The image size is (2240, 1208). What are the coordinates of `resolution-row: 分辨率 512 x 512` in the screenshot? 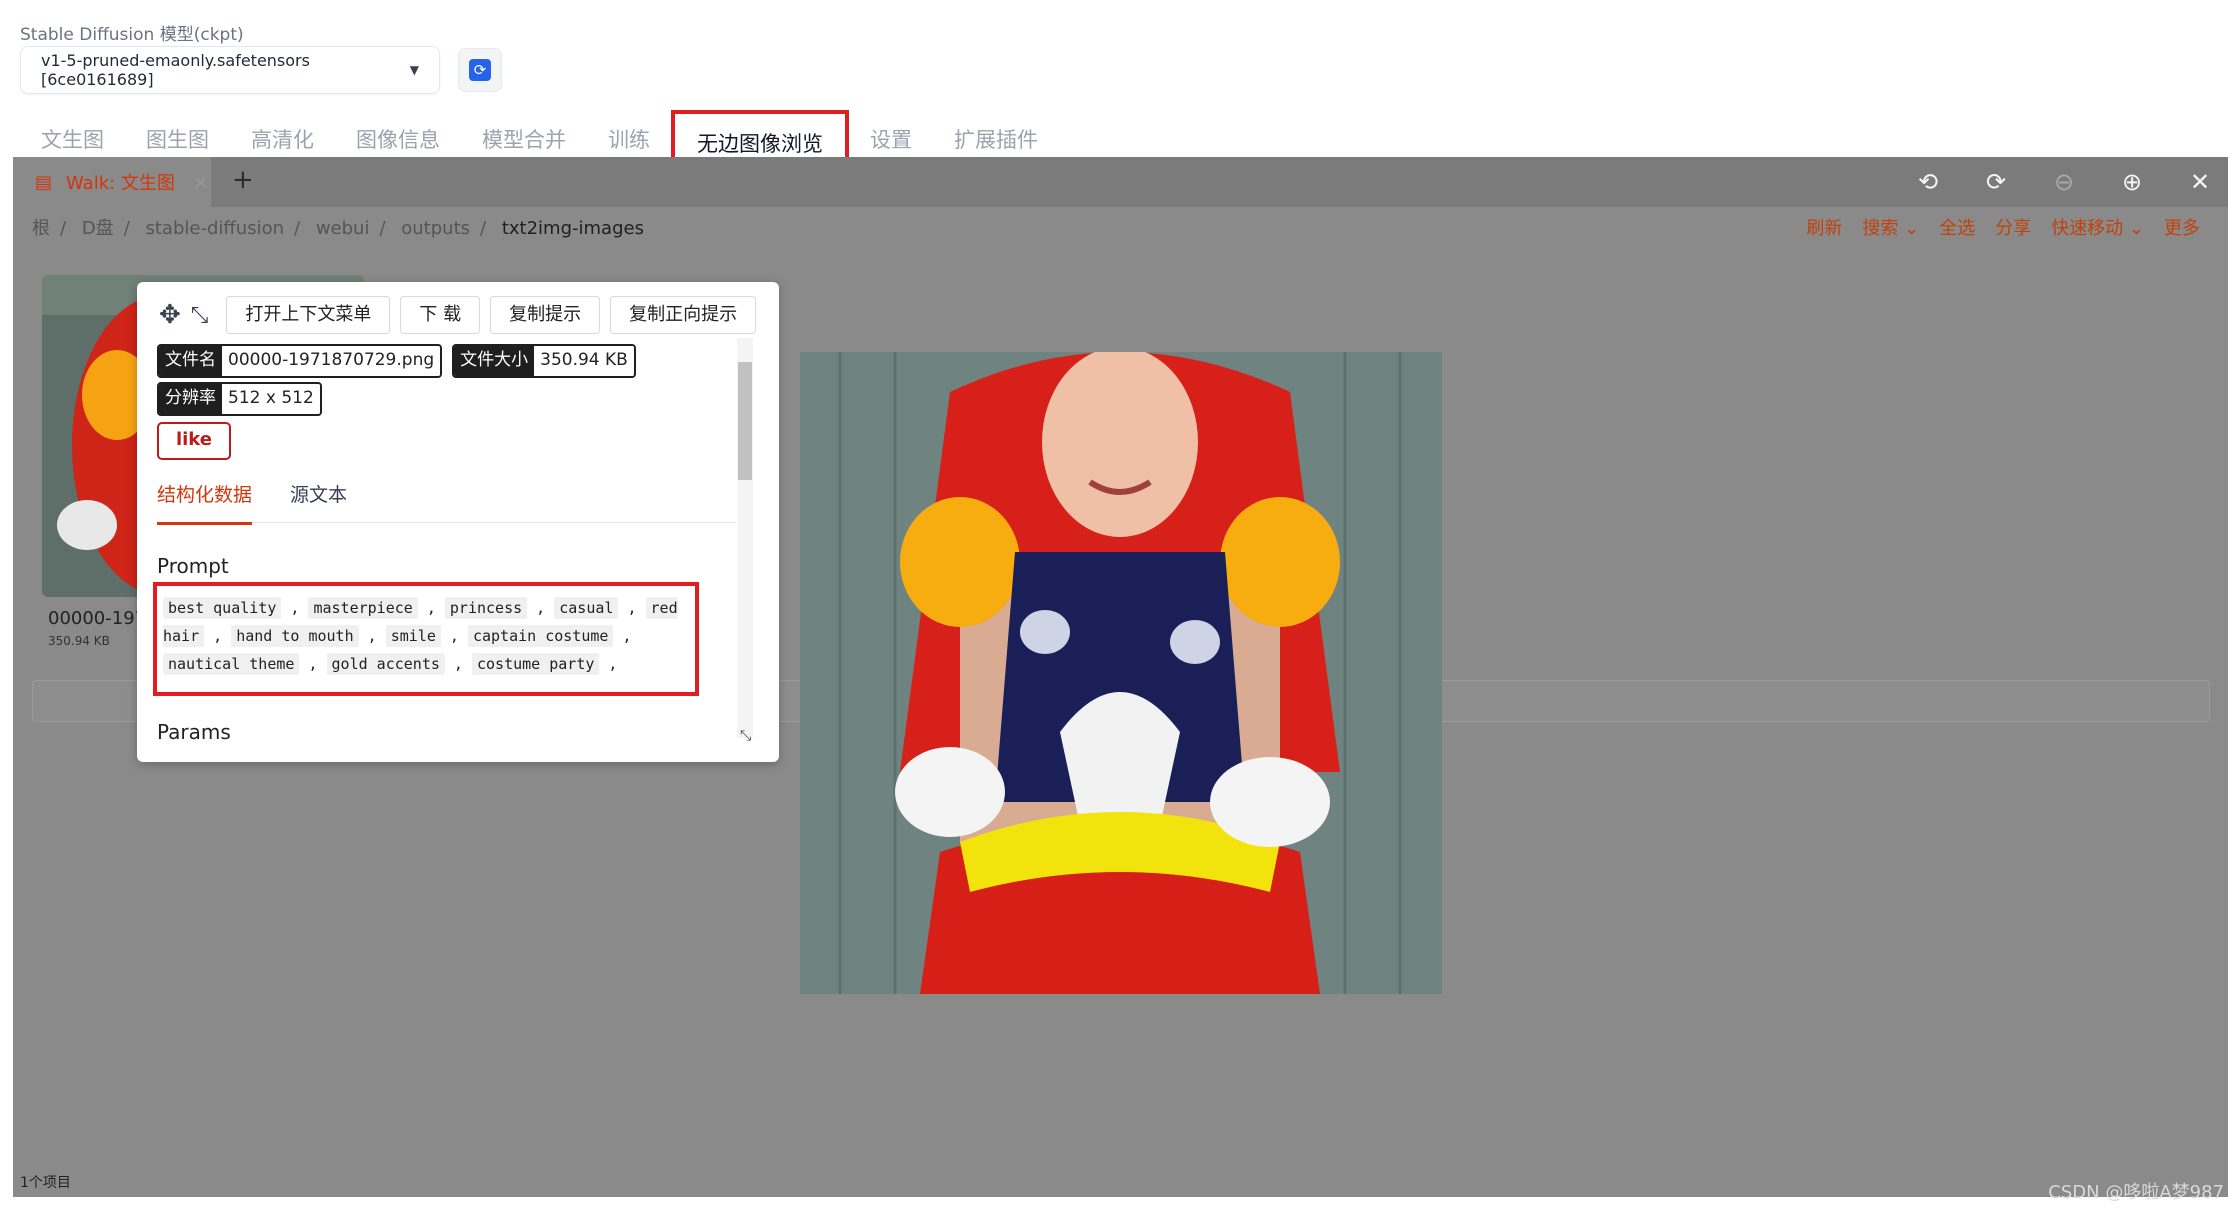 It's located at (239, 399).